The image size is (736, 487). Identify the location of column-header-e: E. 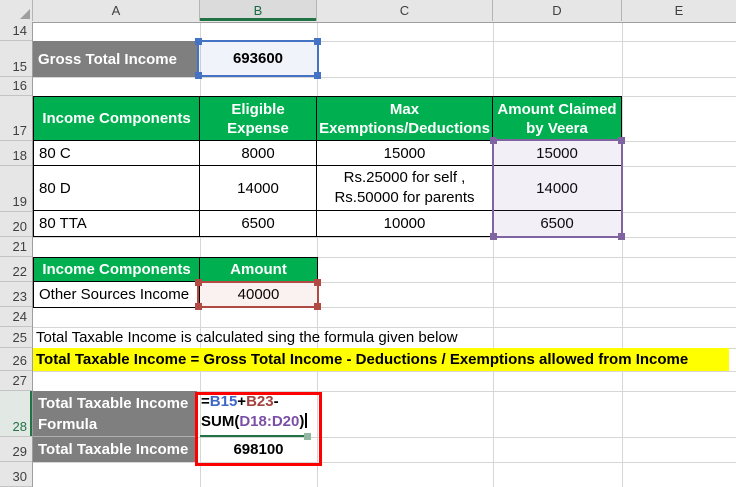
(679, 10).